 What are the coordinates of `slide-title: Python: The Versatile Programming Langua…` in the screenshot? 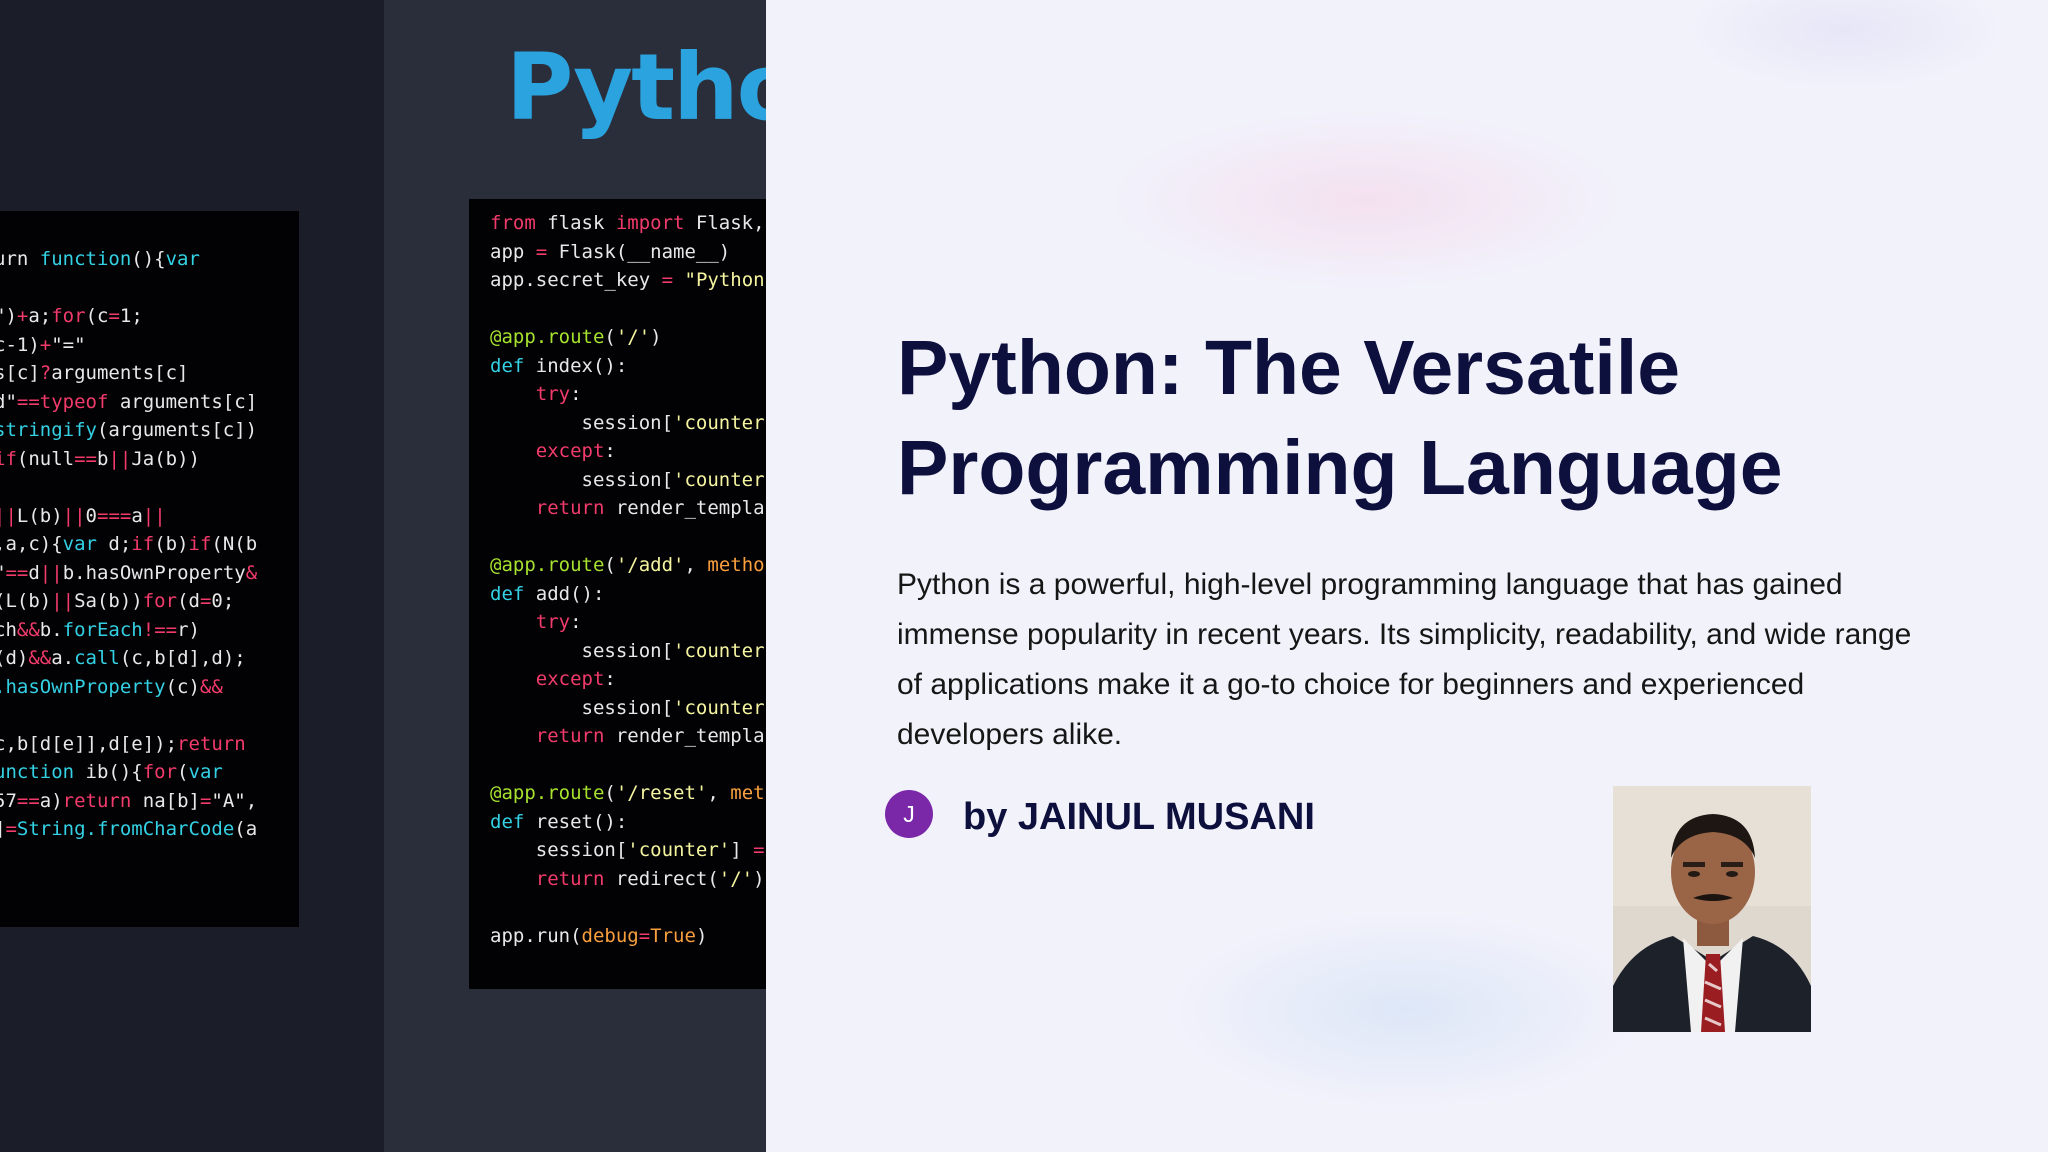 It's located at (1417, 418).